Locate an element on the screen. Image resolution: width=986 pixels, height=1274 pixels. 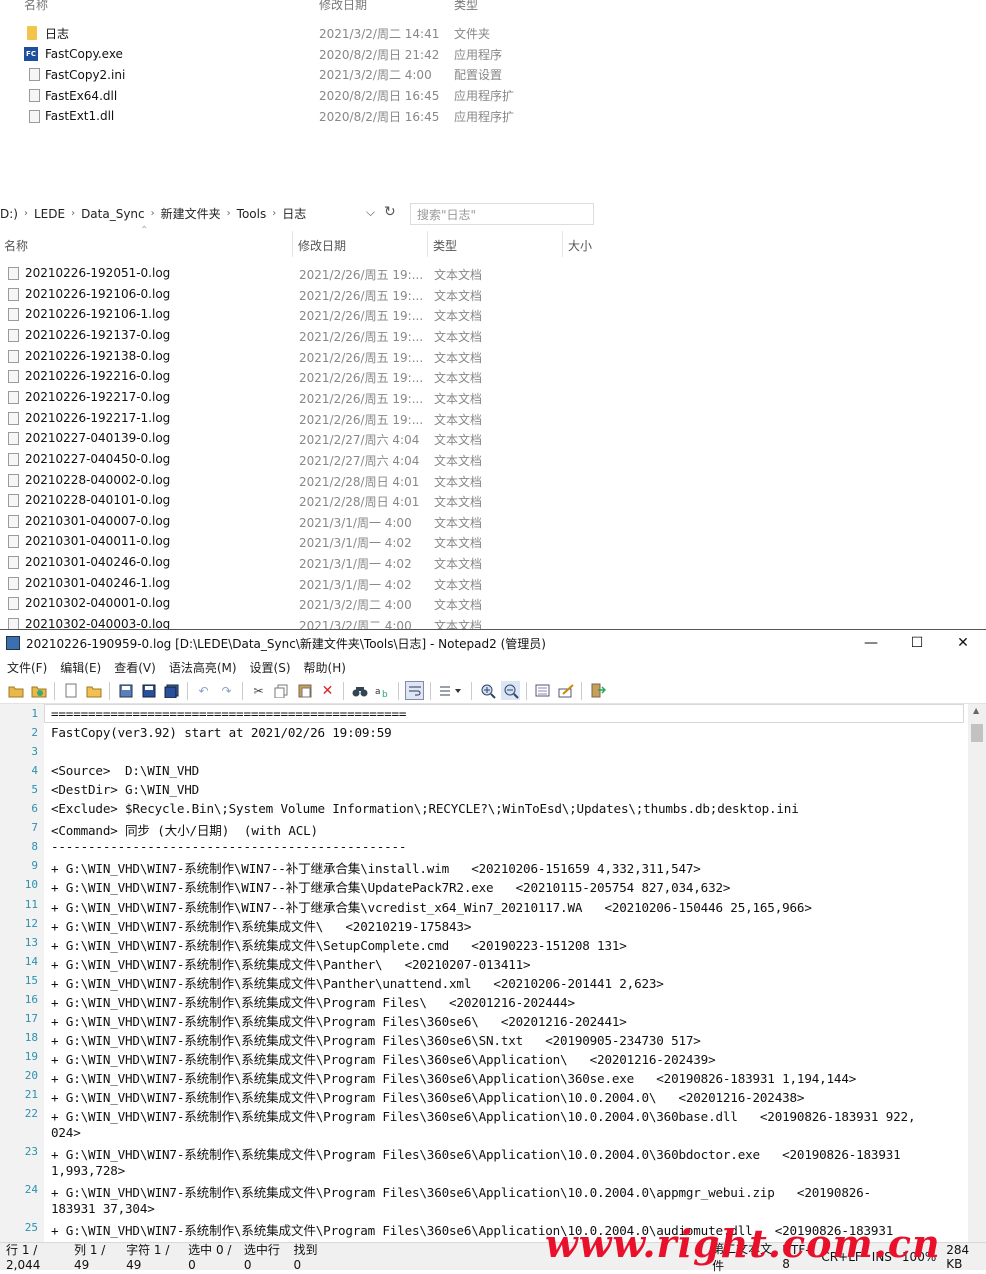
vertical-scrollbar: ▲ is located at coordinates (977, 973).